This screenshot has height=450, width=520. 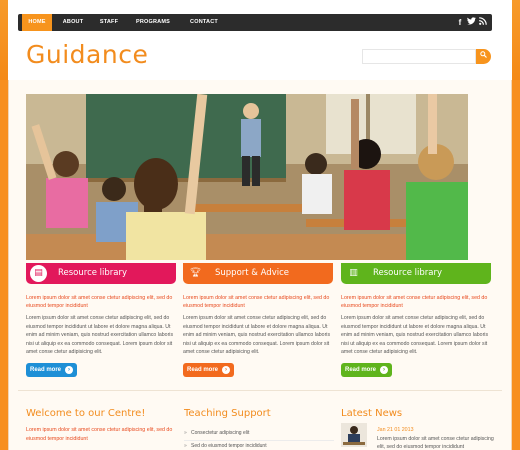 I want to click on latest-news-title: Latest News, so click(x=372, y=413).